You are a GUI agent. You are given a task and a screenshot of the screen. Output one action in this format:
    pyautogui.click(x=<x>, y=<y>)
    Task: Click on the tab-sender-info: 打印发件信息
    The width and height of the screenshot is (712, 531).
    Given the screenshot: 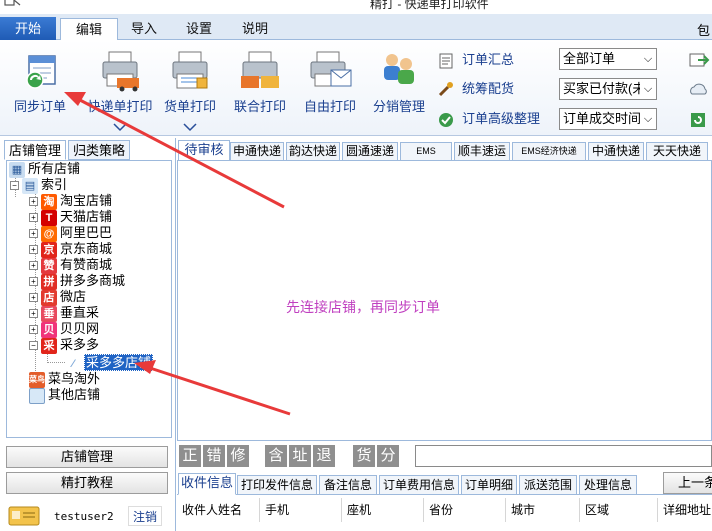 What is the action you would take?
    pyautogui.click(x=277, y=485)
    